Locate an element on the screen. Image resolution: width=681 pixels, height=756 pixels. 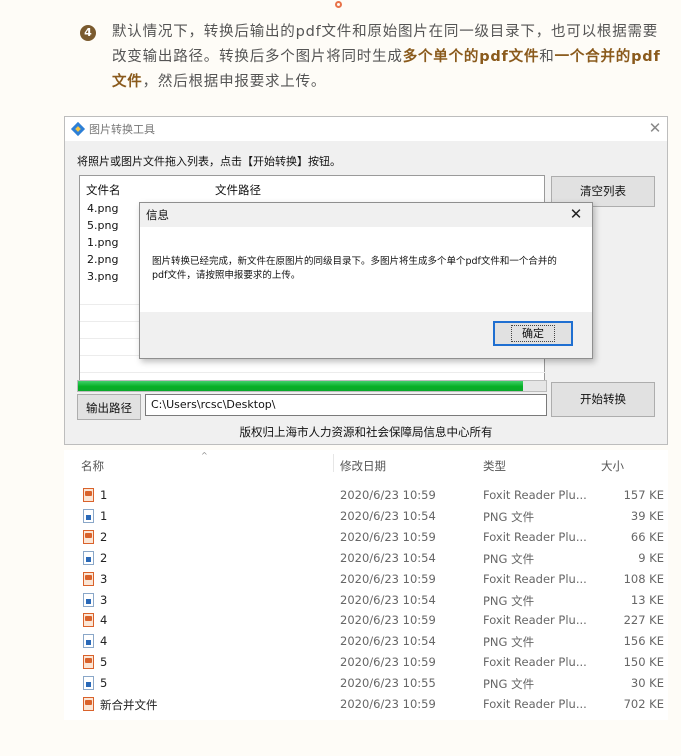
file-row: 2 2020/6/23 10:59 Foxit Reader Plu... 66 KE is located at coordinates (366, 537).